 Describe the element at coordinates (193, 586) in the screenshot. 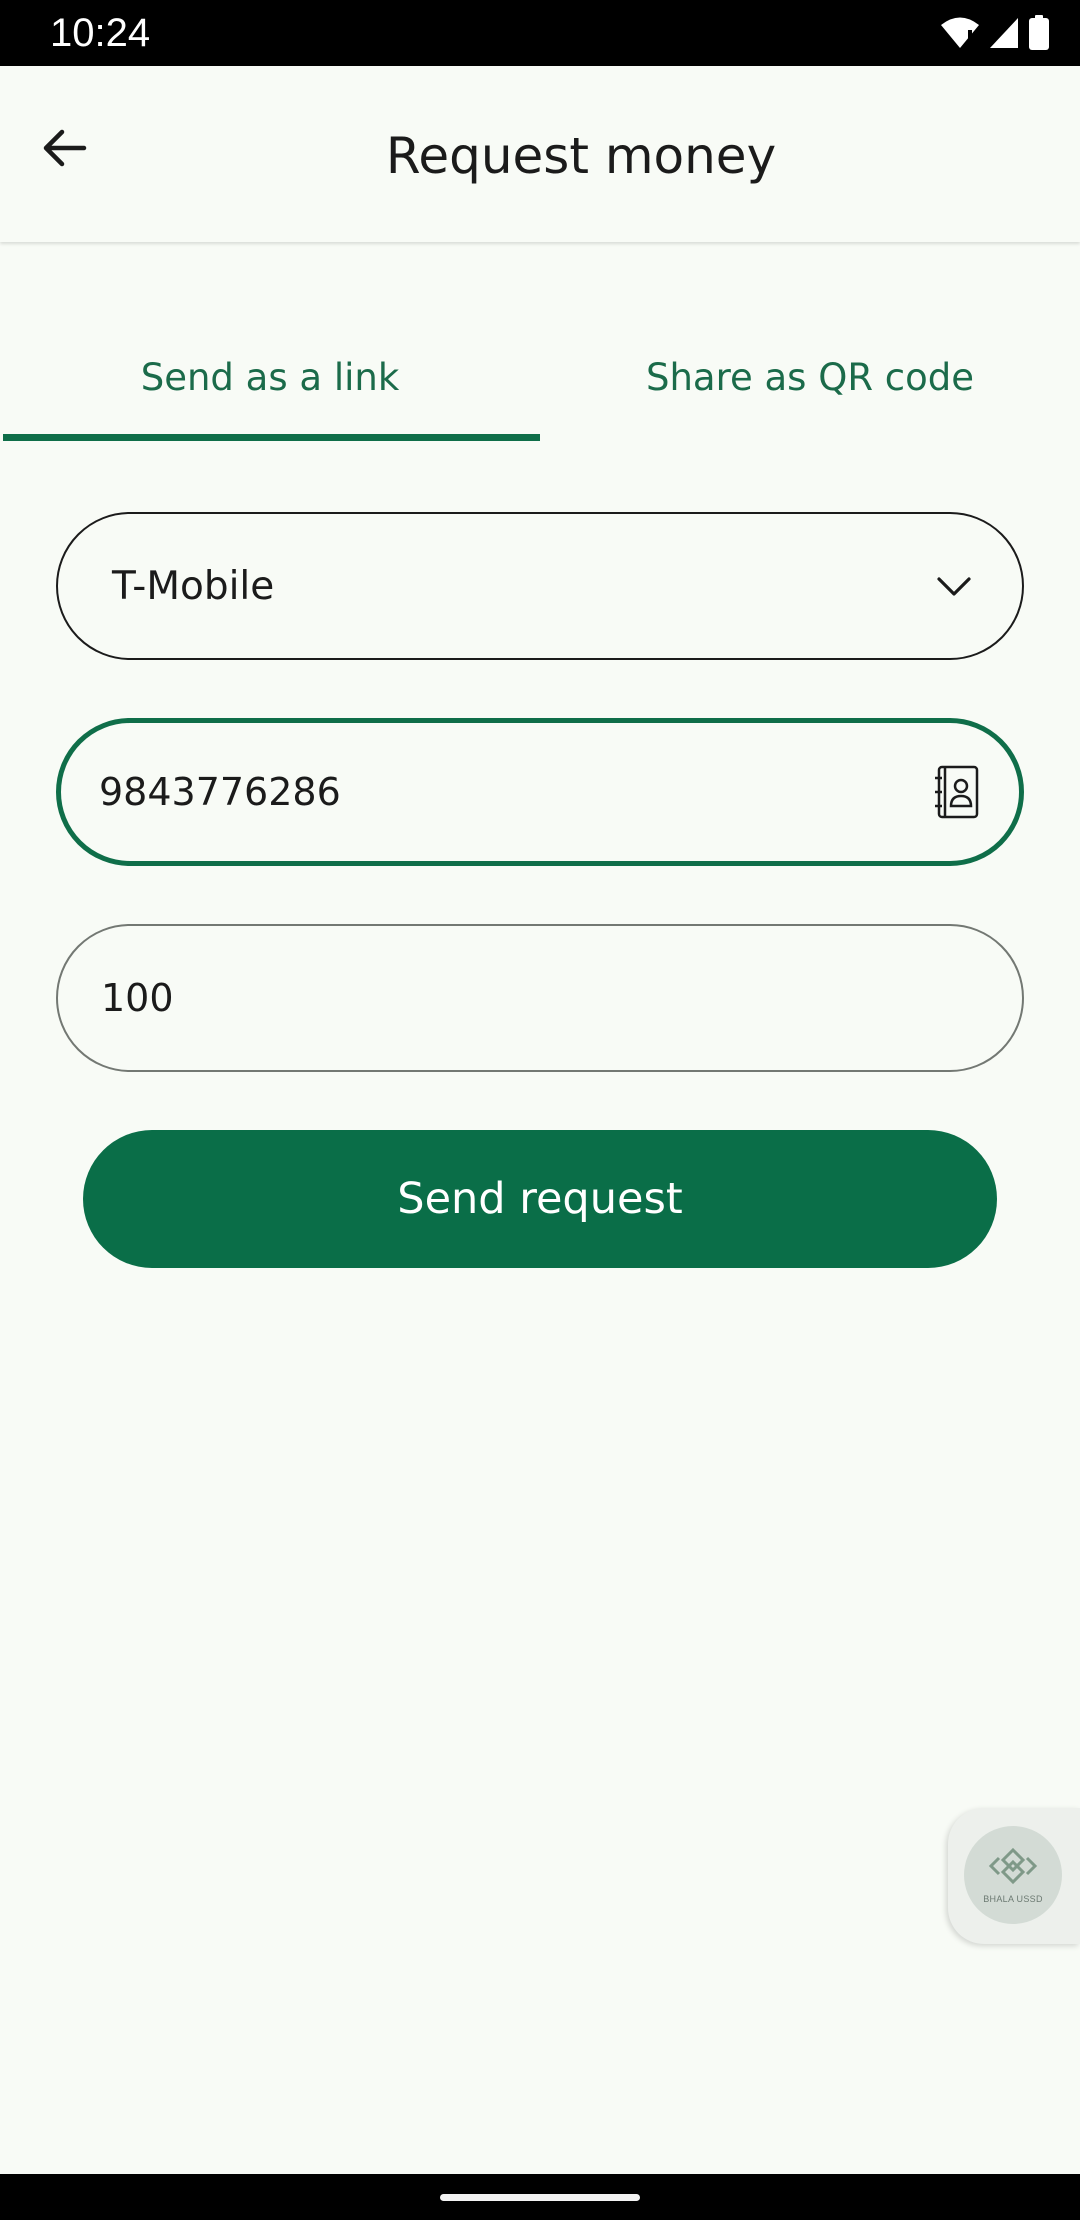

I see `carrier-value: T-Mobile` at that location.